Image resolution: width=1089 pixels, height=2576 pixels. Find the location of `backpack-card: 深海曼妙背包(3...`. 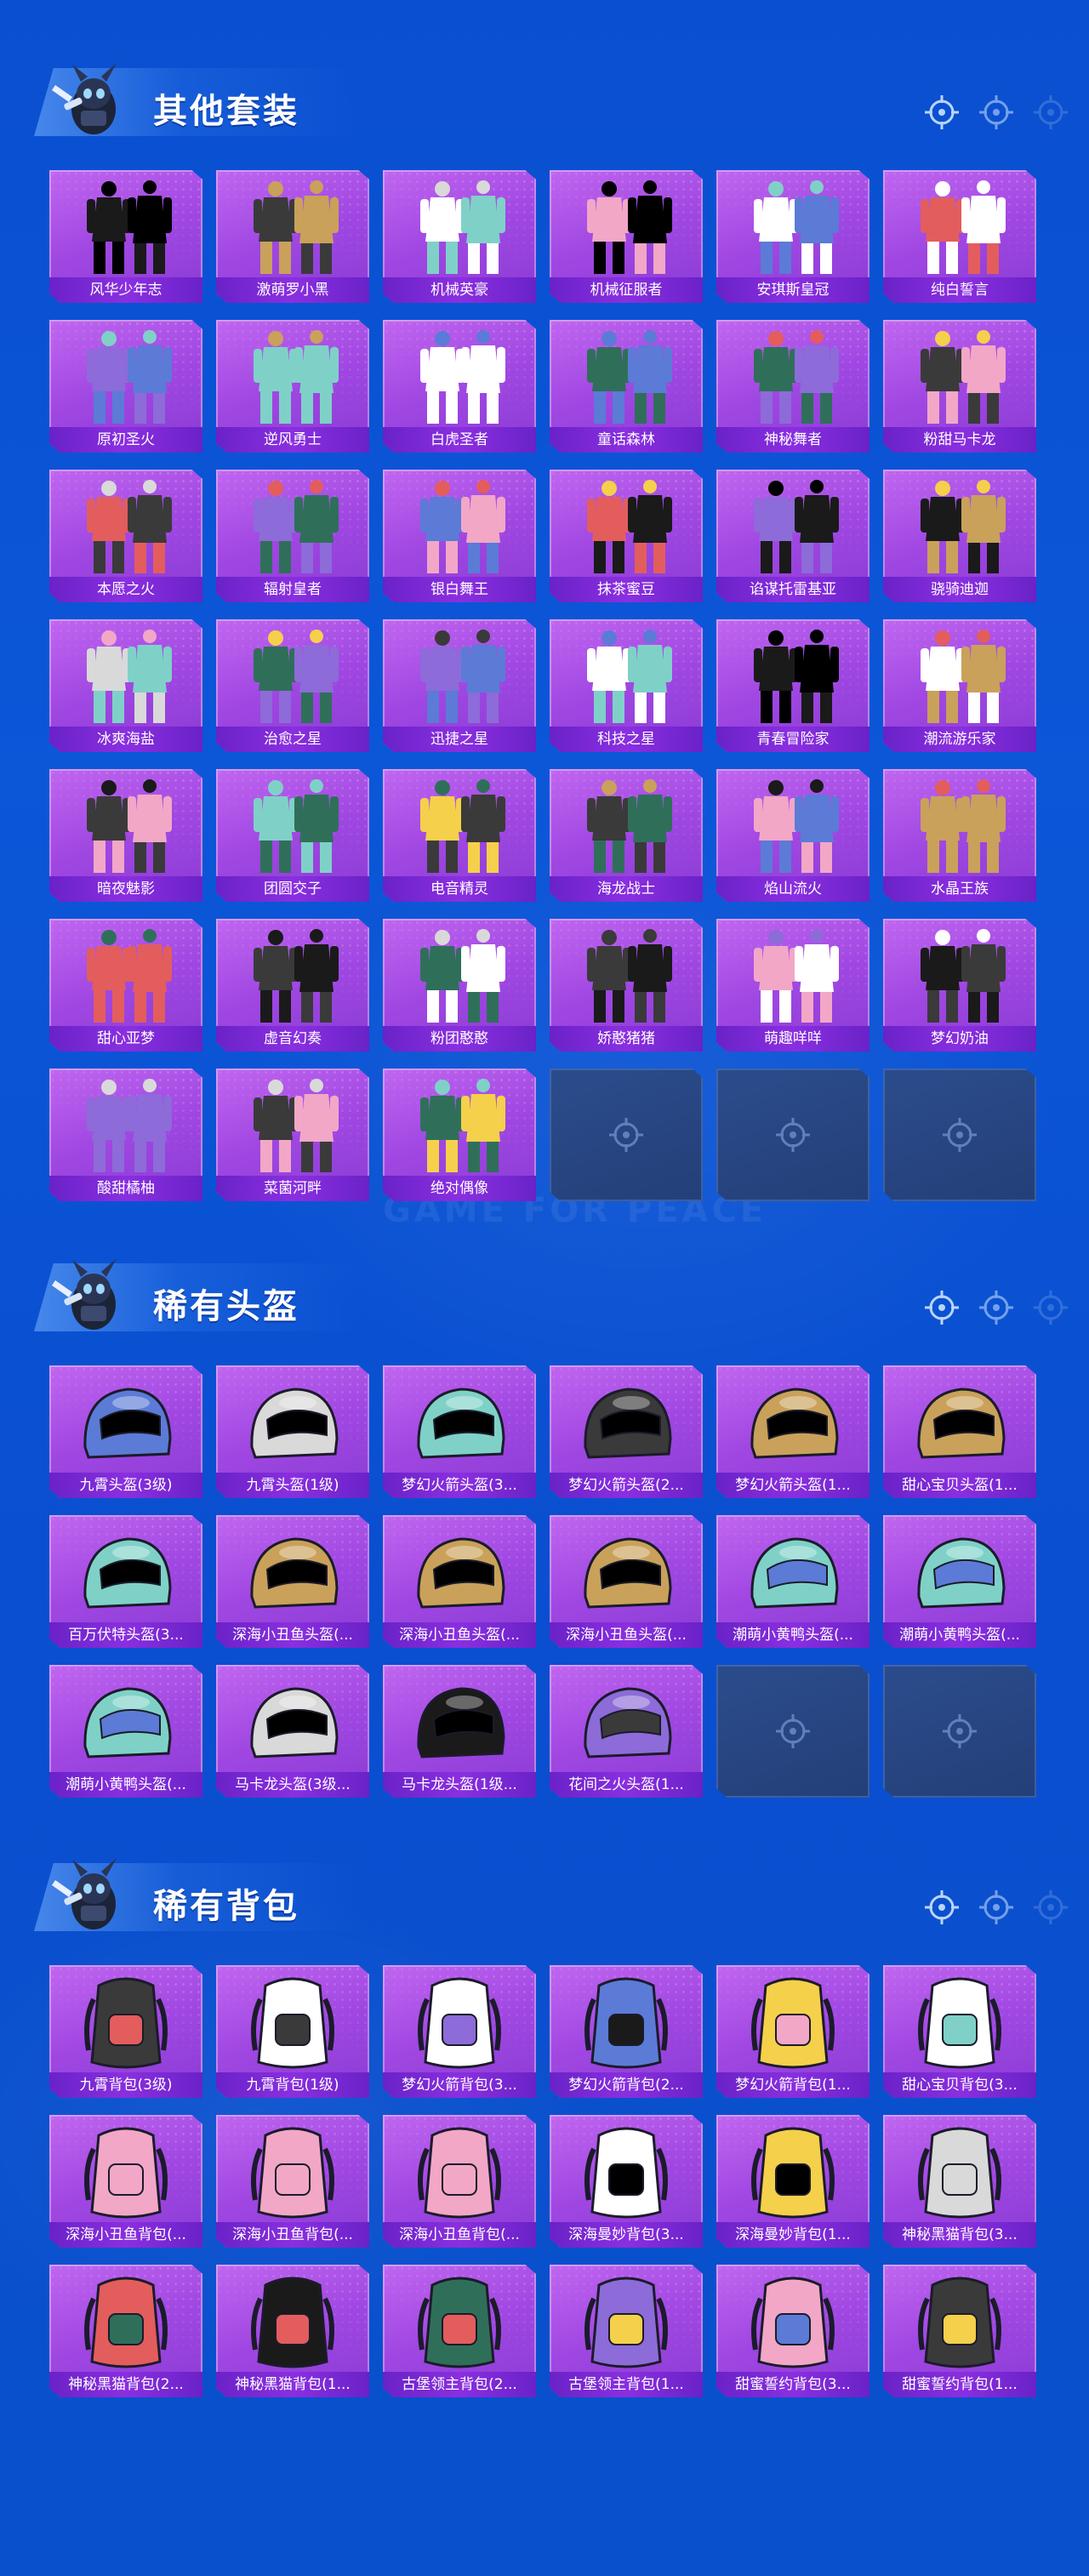

backpack-card: 深海曼妙背包(3... is located at coordinates (626, 2182).